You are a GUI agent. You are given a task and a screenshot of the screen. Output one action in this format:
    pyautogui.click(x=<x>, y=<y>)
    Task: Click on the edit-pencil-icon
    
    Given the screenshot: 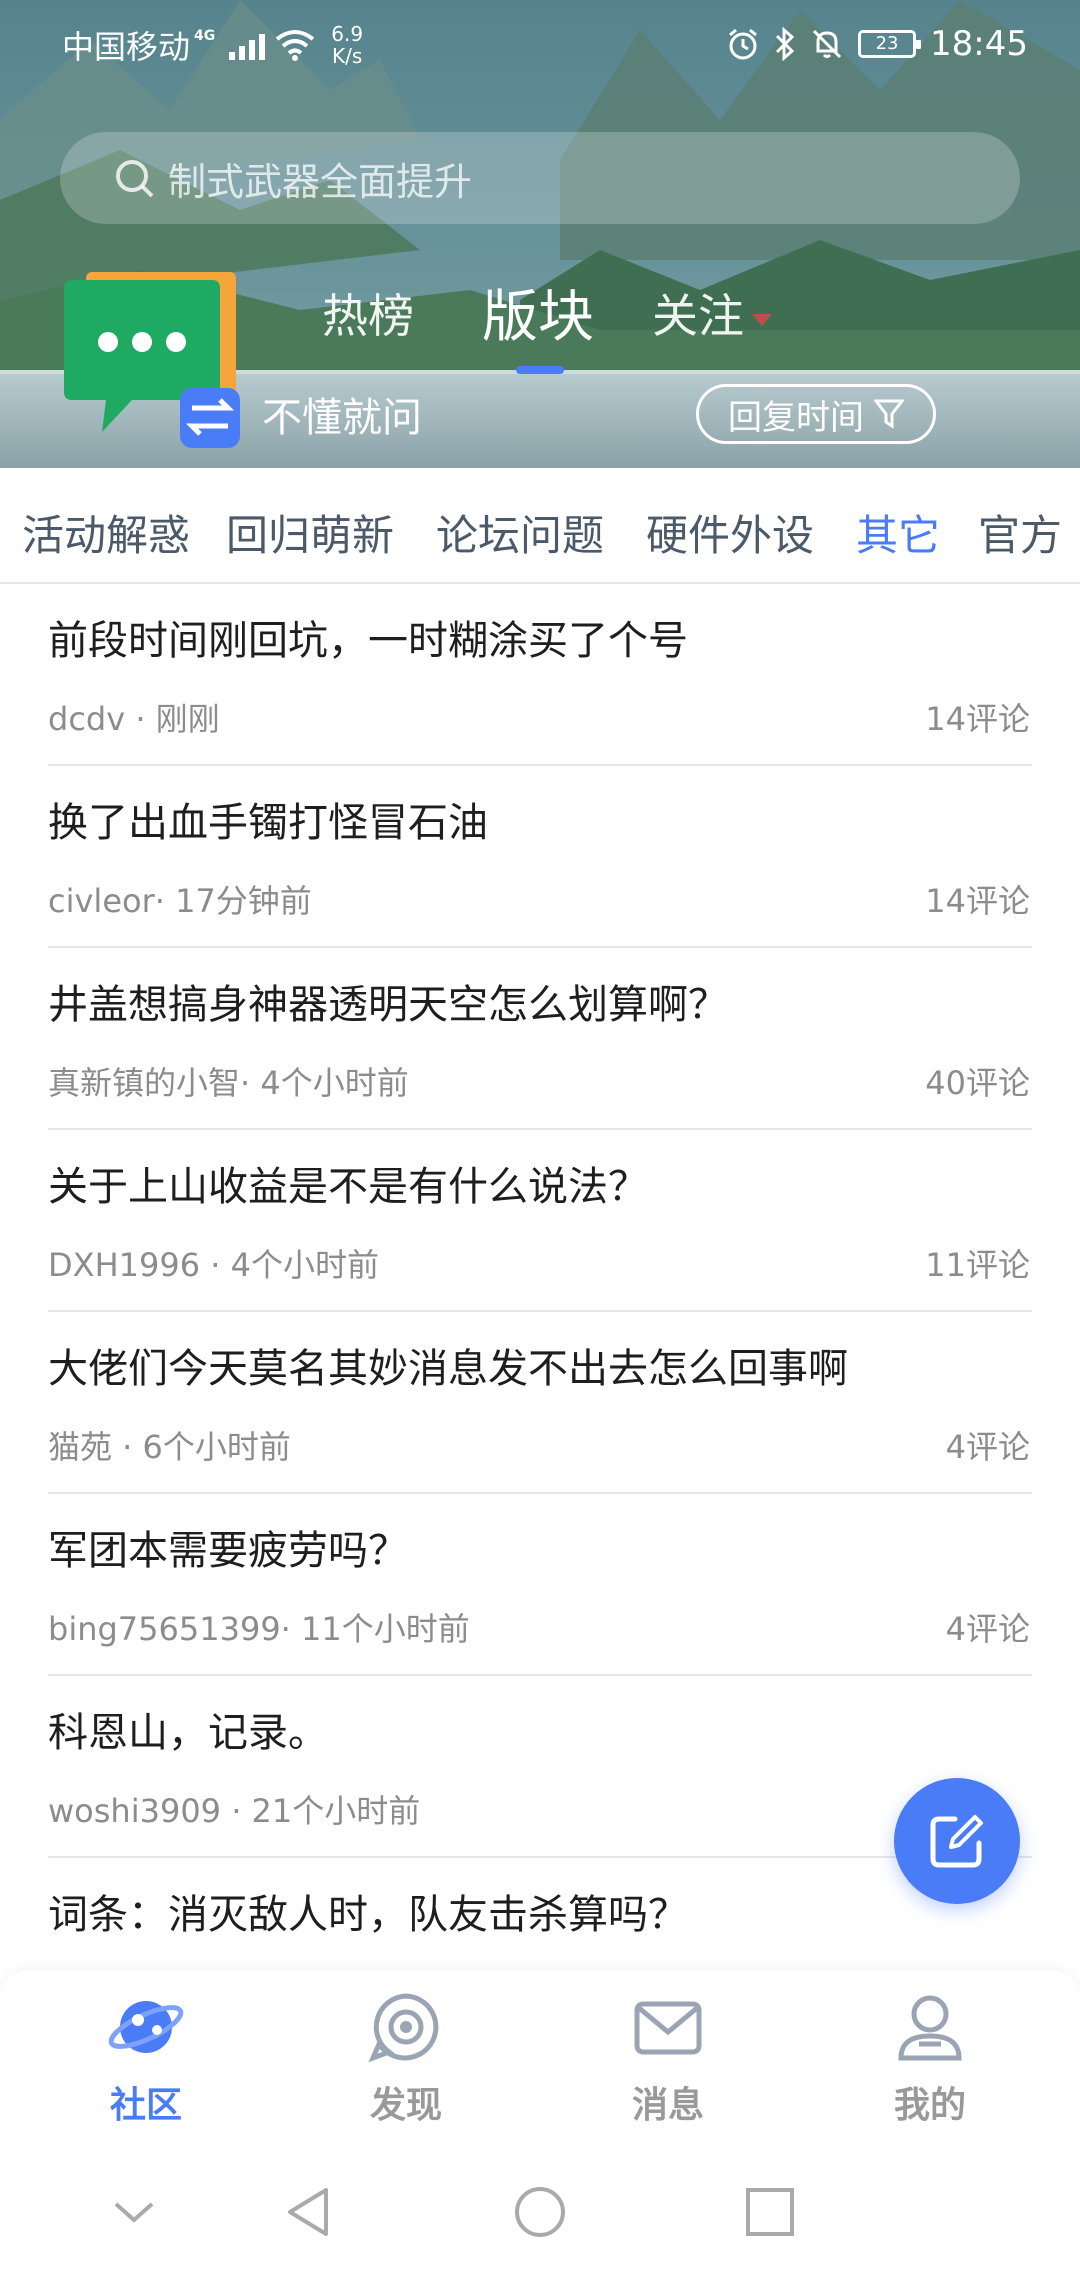 What is the action you would take?
    pyautogui.click(x=956, y=1841)
    